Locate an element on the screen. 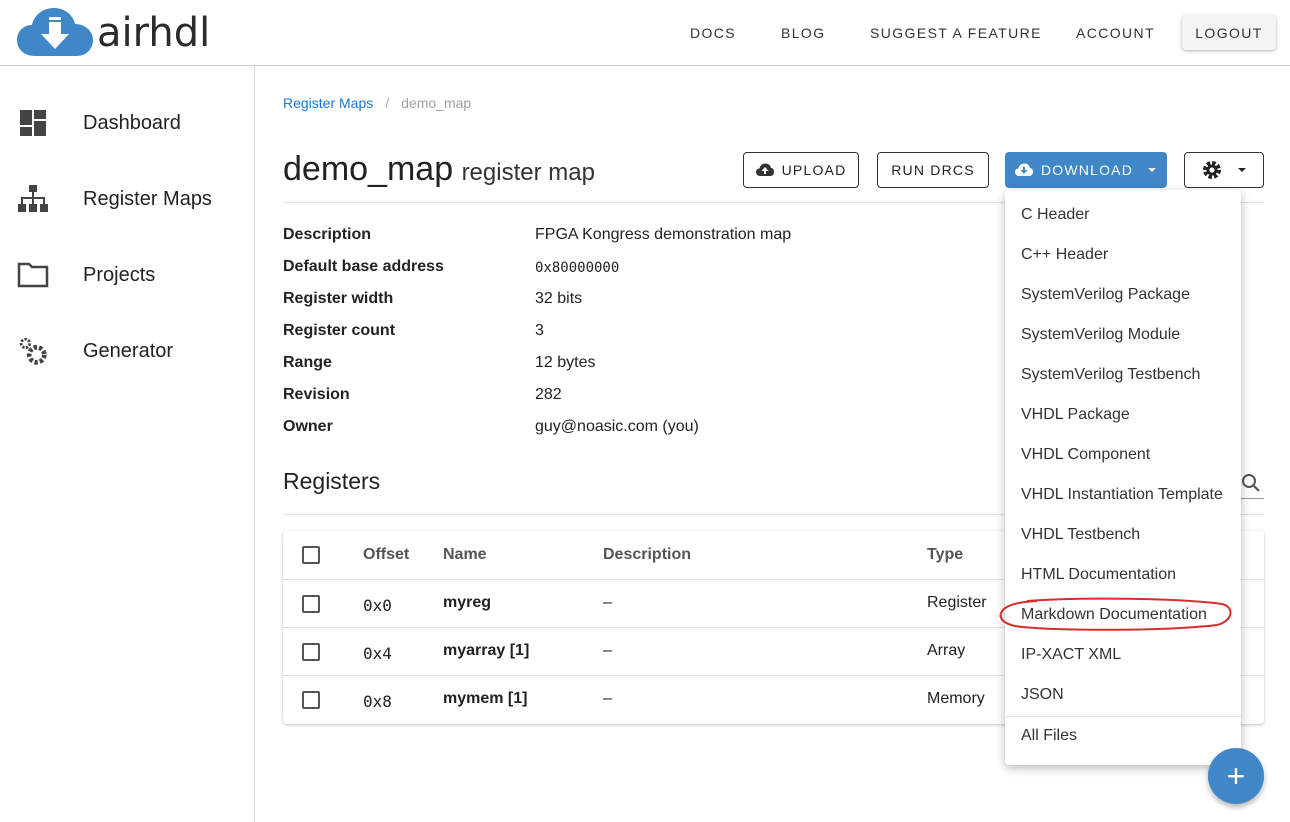 This screenshot has width=1290, height=822. logo: airhdl is located at coordinates (113, 33).